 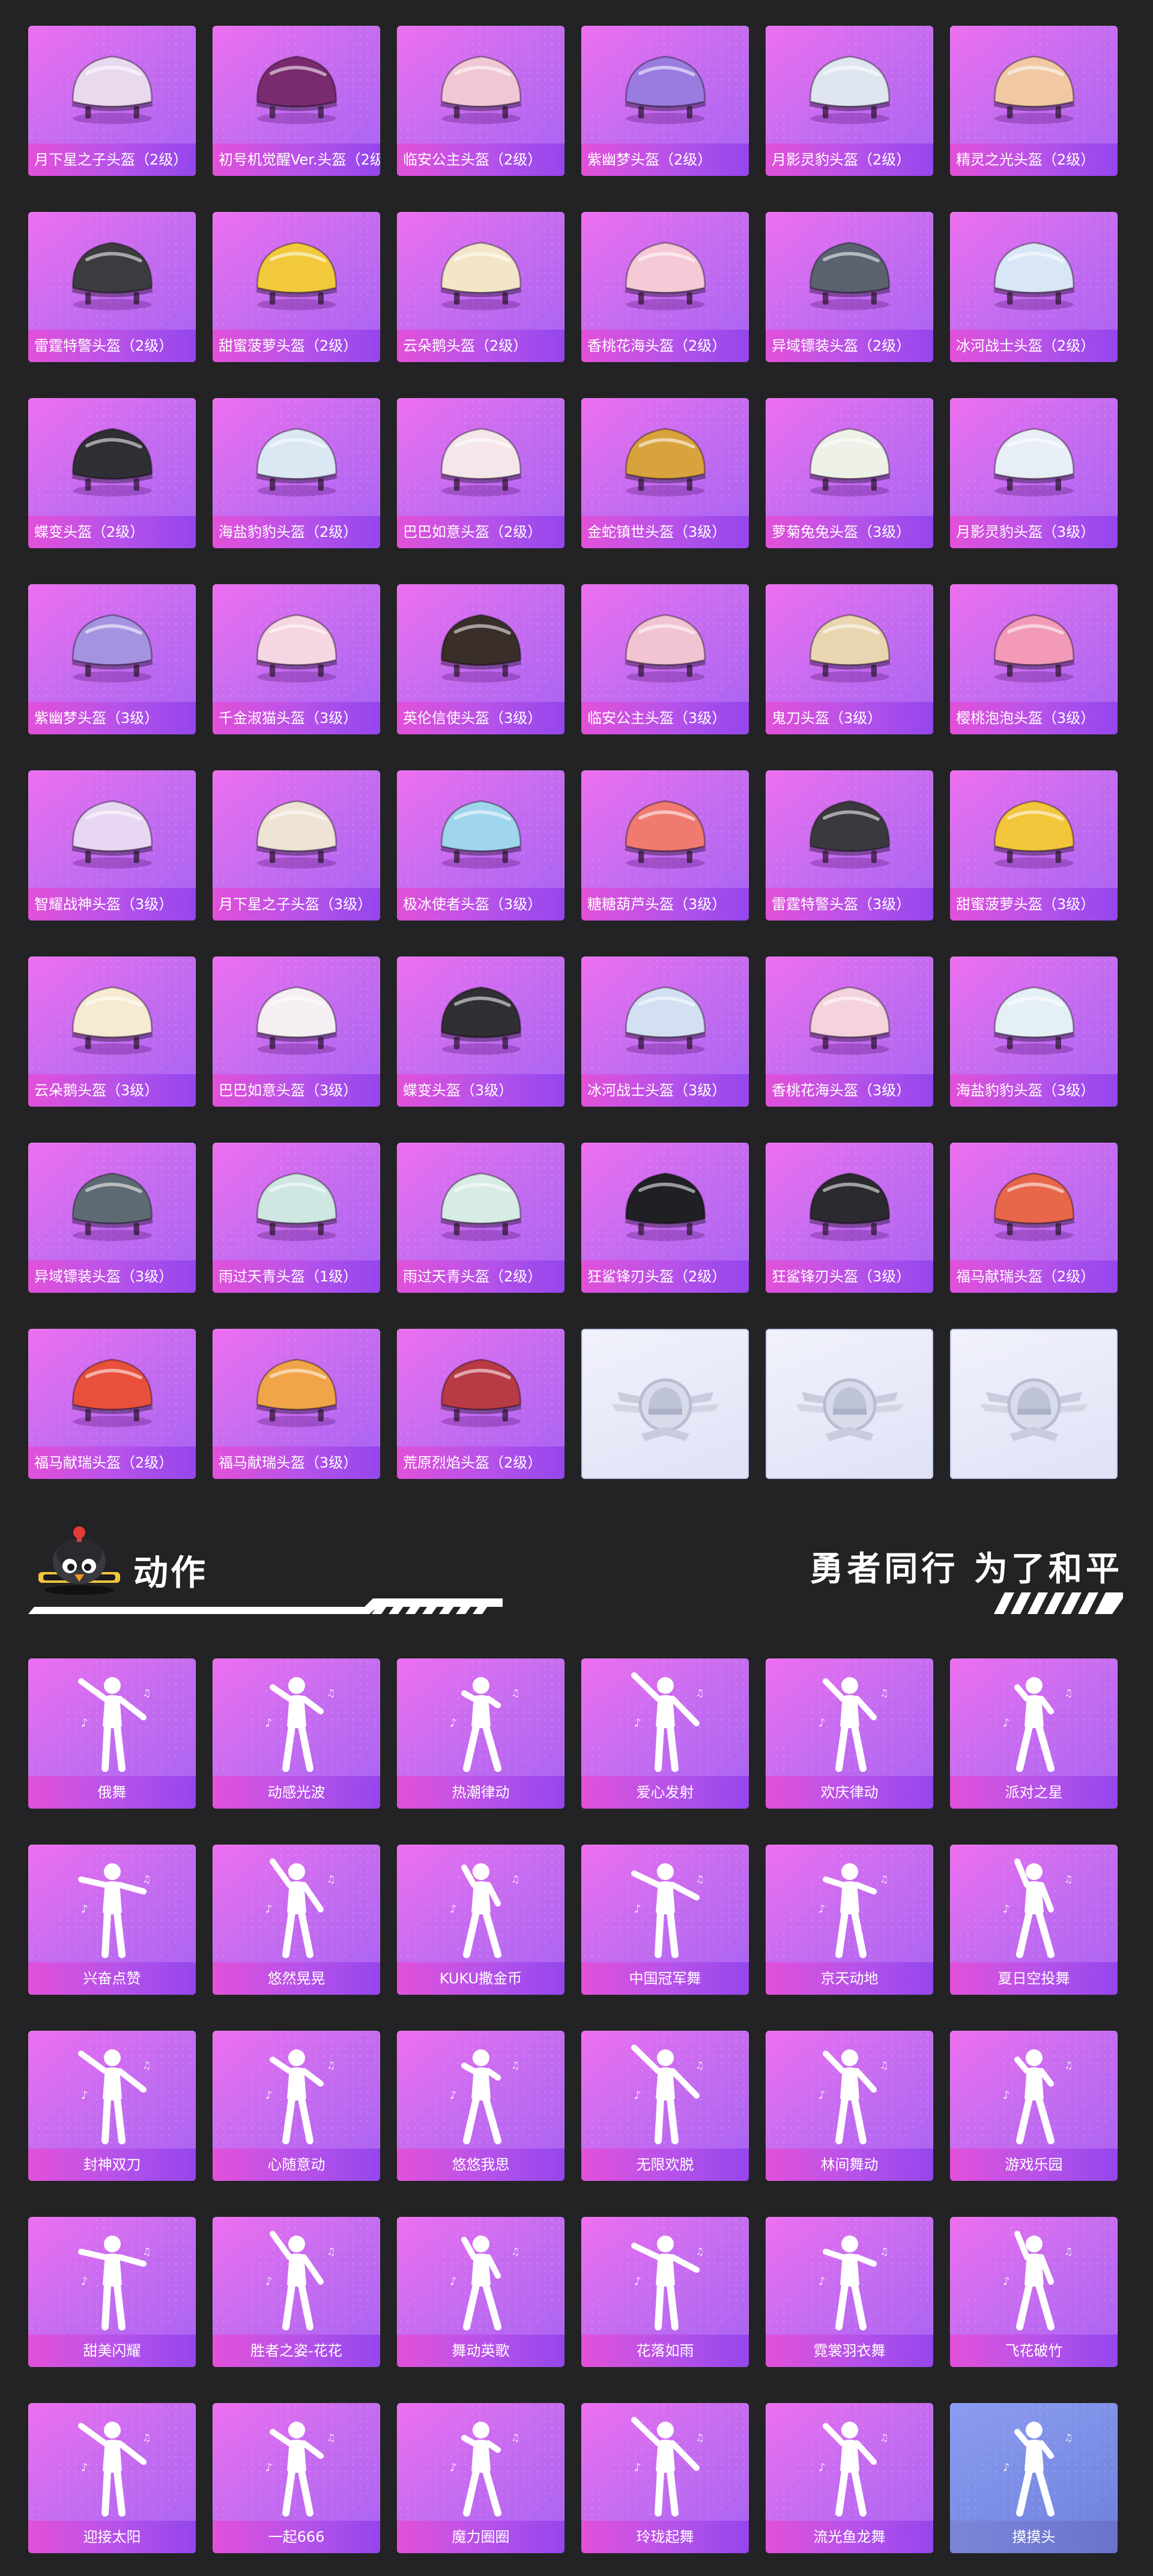 What do you see at coordinates (296, 1218) in the screenshot?
I see `helmet-tile: 雨过天青头盔（1级）` at bounding box center [296, 1218].